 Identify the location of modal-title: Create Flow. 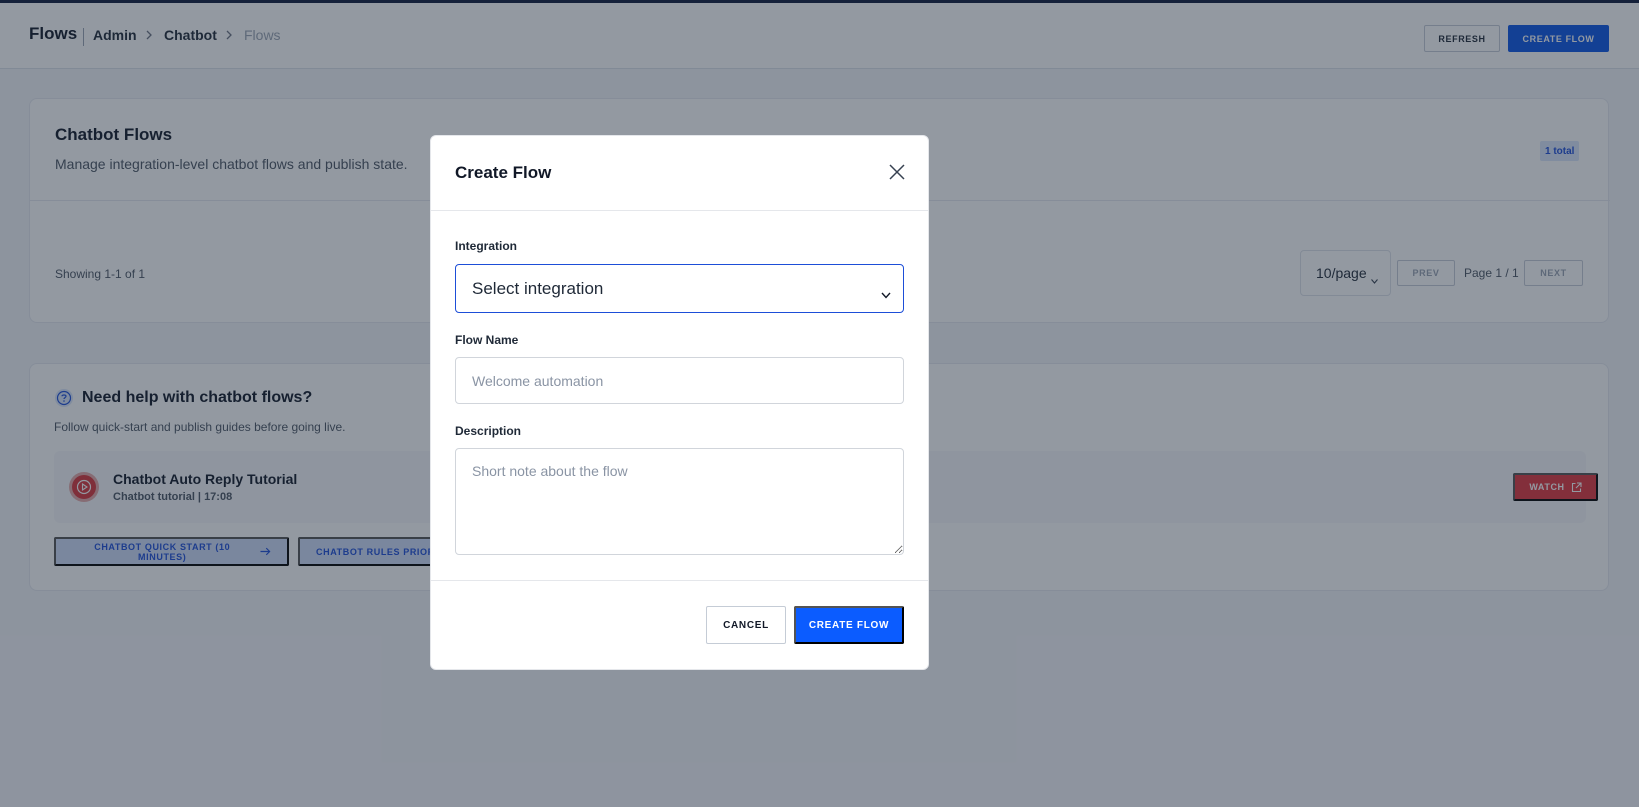
(503, 172).